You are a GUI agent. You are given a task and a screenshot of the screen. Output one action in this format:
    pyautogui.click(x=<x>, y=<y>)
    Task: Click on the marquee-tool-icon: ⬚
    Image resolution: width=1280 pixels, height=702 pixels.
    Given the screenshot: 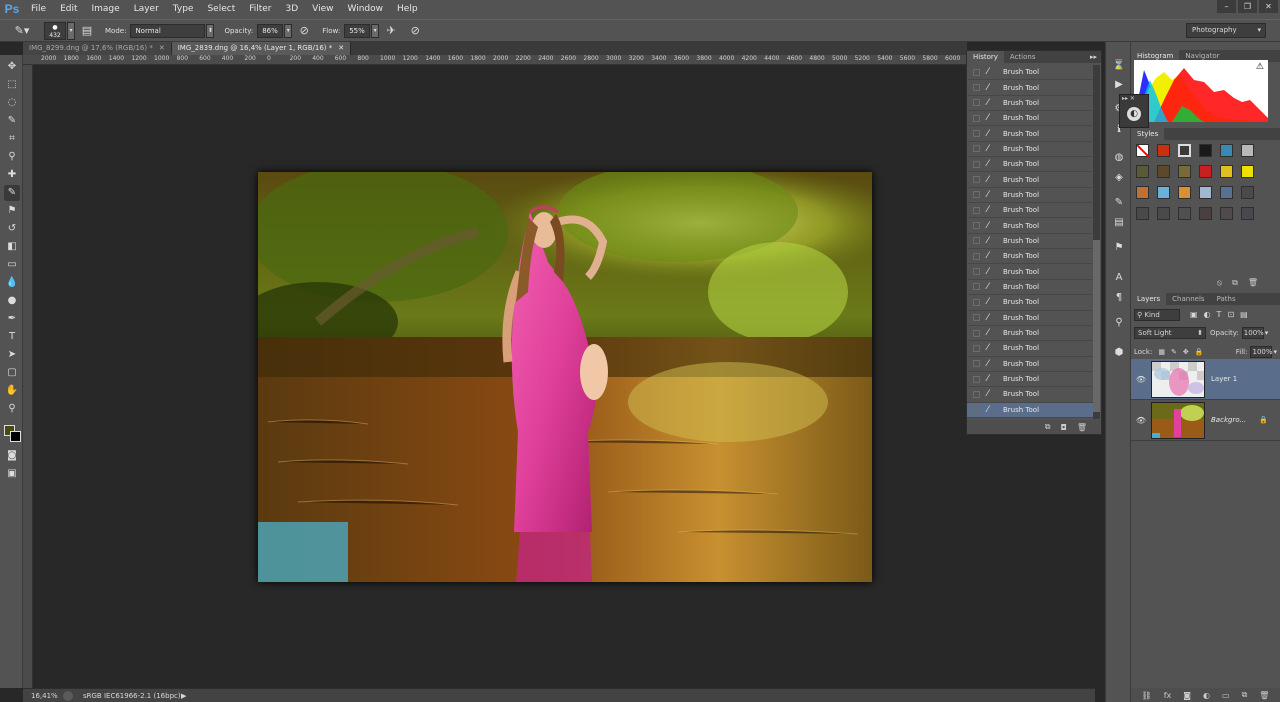 What is the action you would take?
    pyautogui.click(x=12, y=85)
    